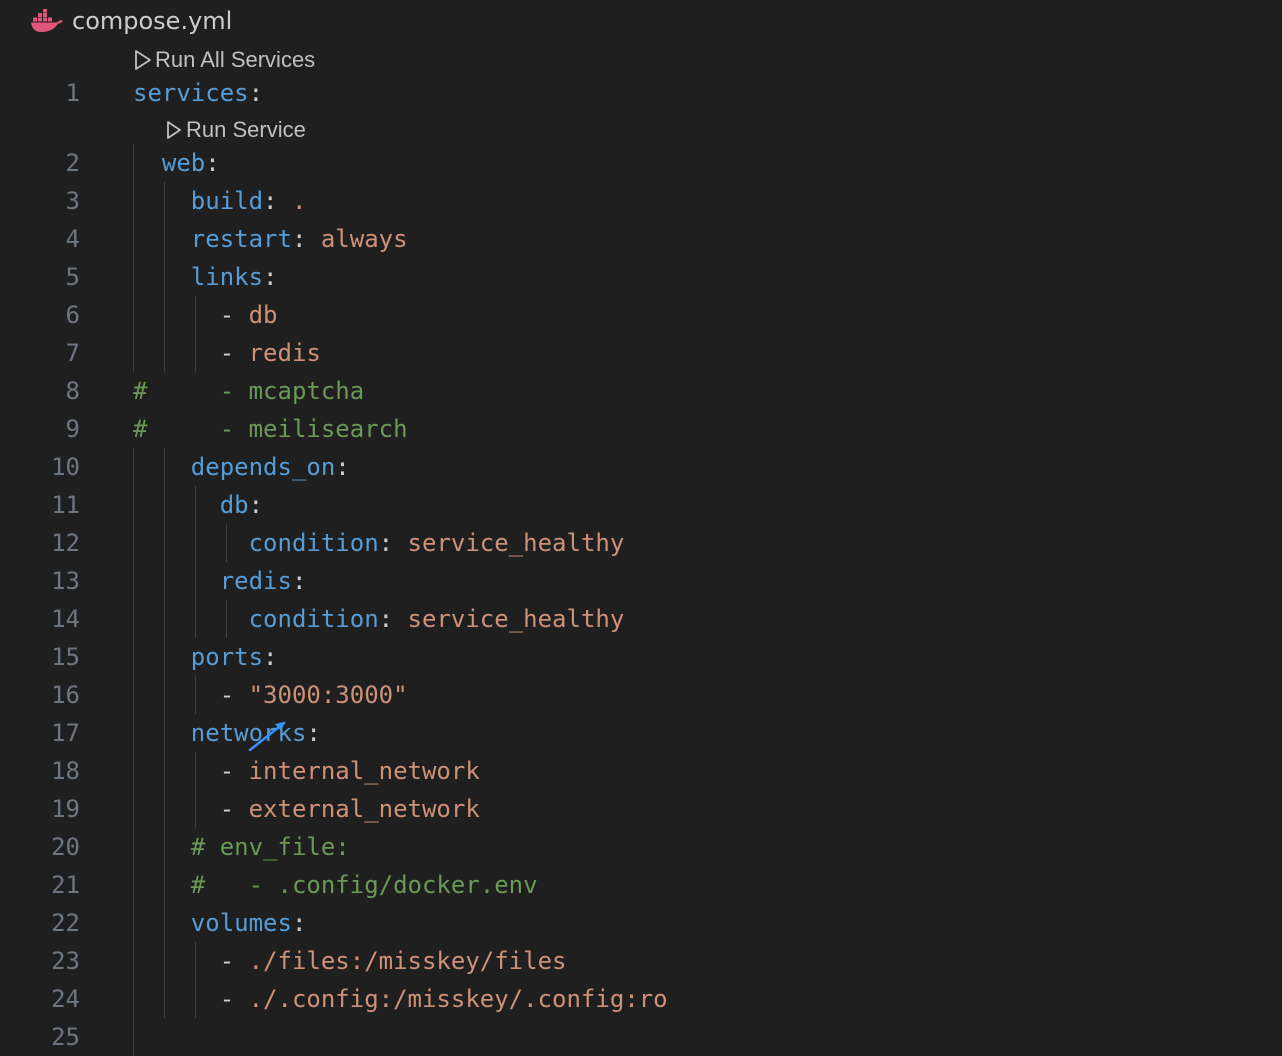  What do you see at coordinates (641, 163) in the screenshot?
I see `code-line: 2 web:` at bounding box center [641, 163].